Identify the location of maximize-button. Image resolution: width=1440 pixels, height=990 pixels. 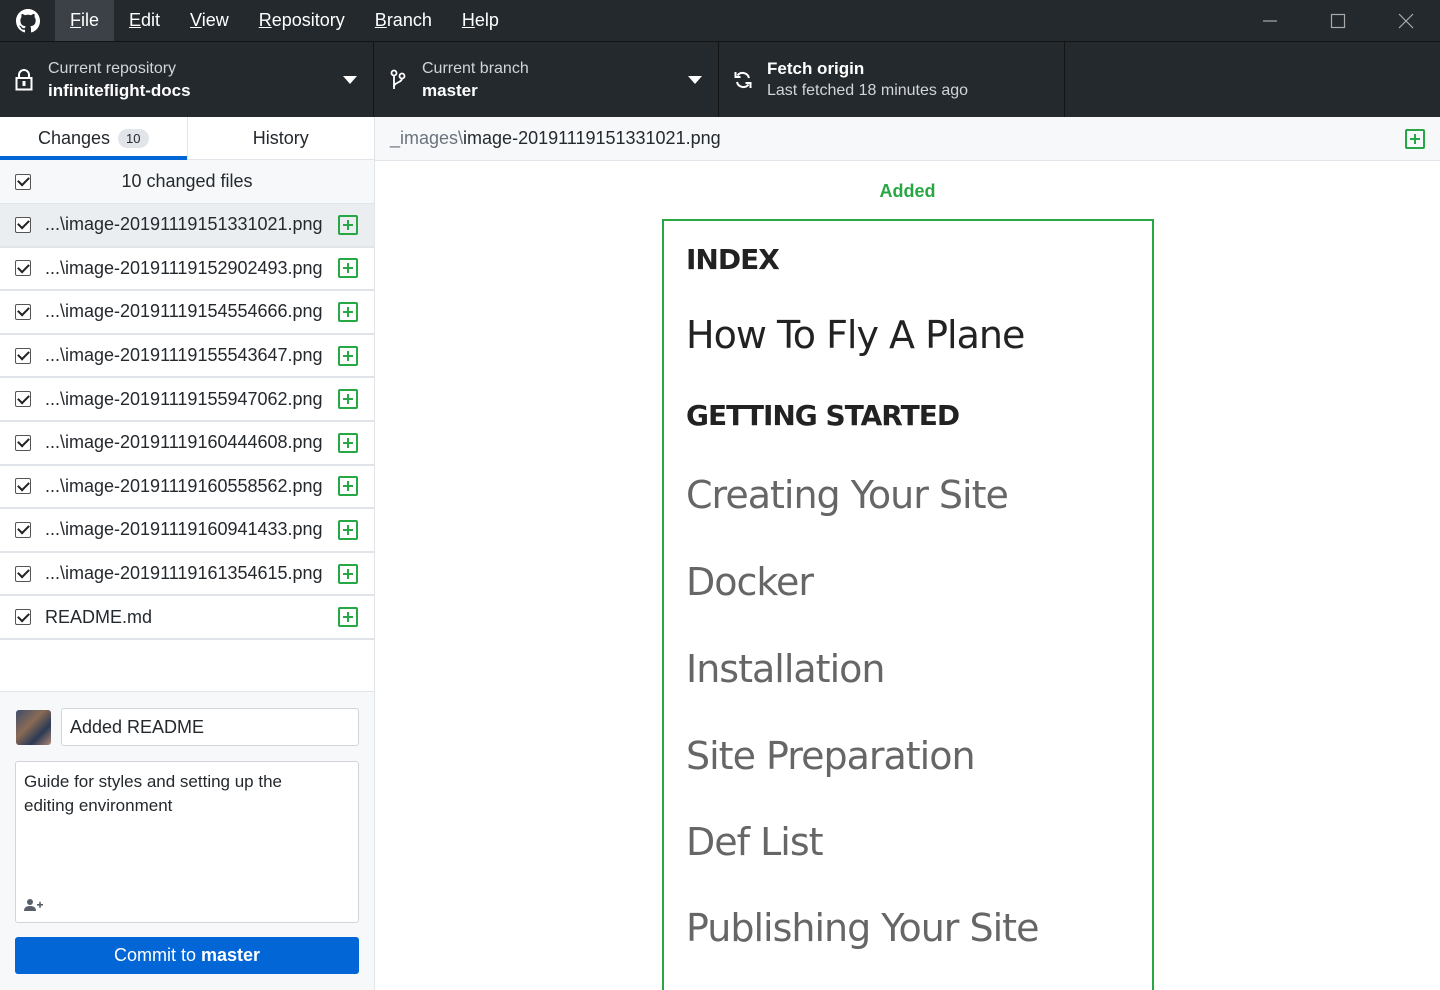
(1338, 20).